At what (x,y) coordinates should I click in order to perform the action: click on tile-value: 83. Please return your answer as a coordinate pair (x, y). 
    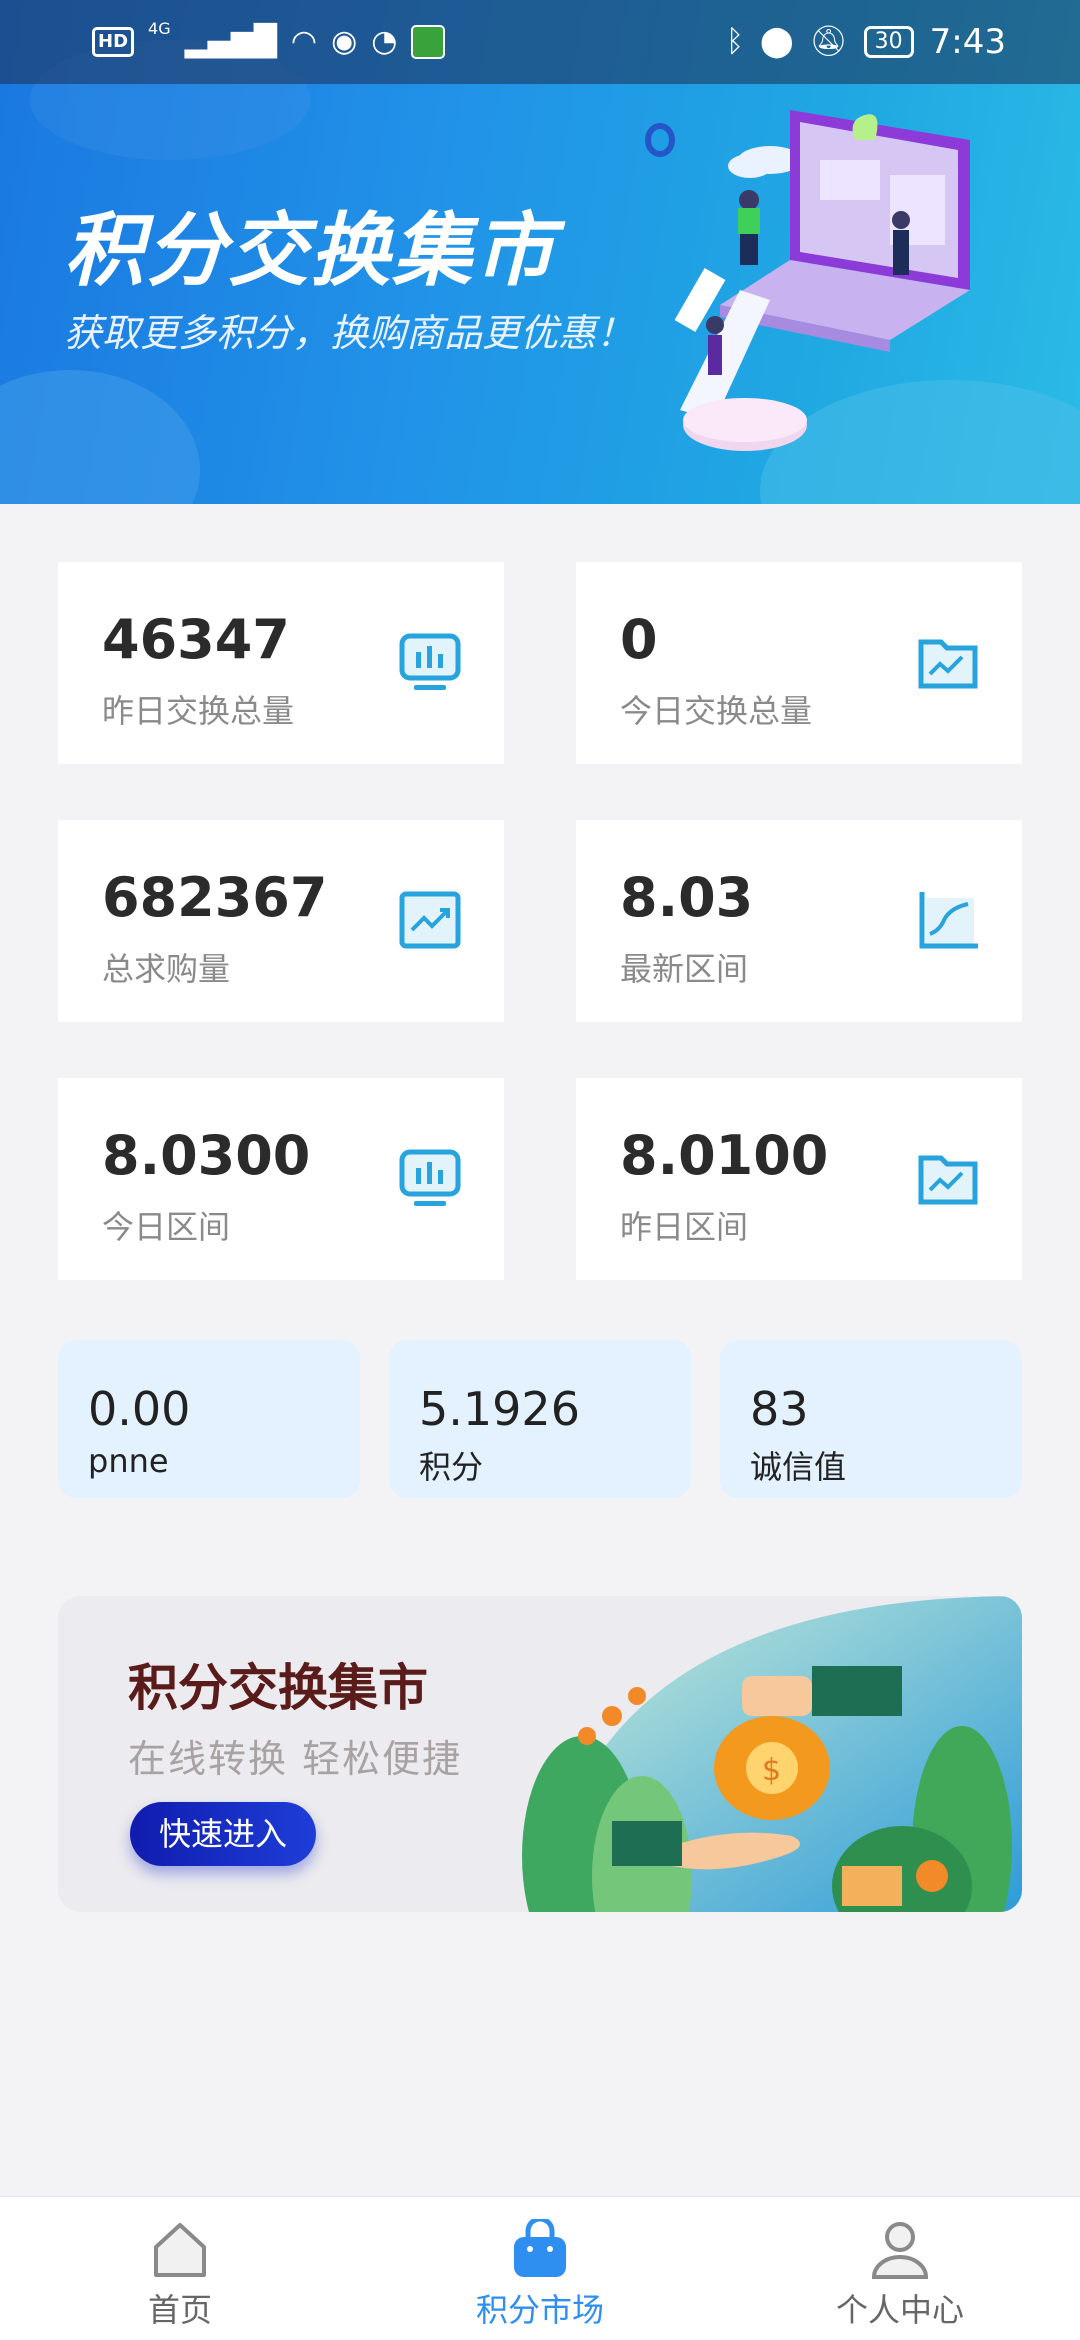
    Looking at the image, I should click on (779, 1409).